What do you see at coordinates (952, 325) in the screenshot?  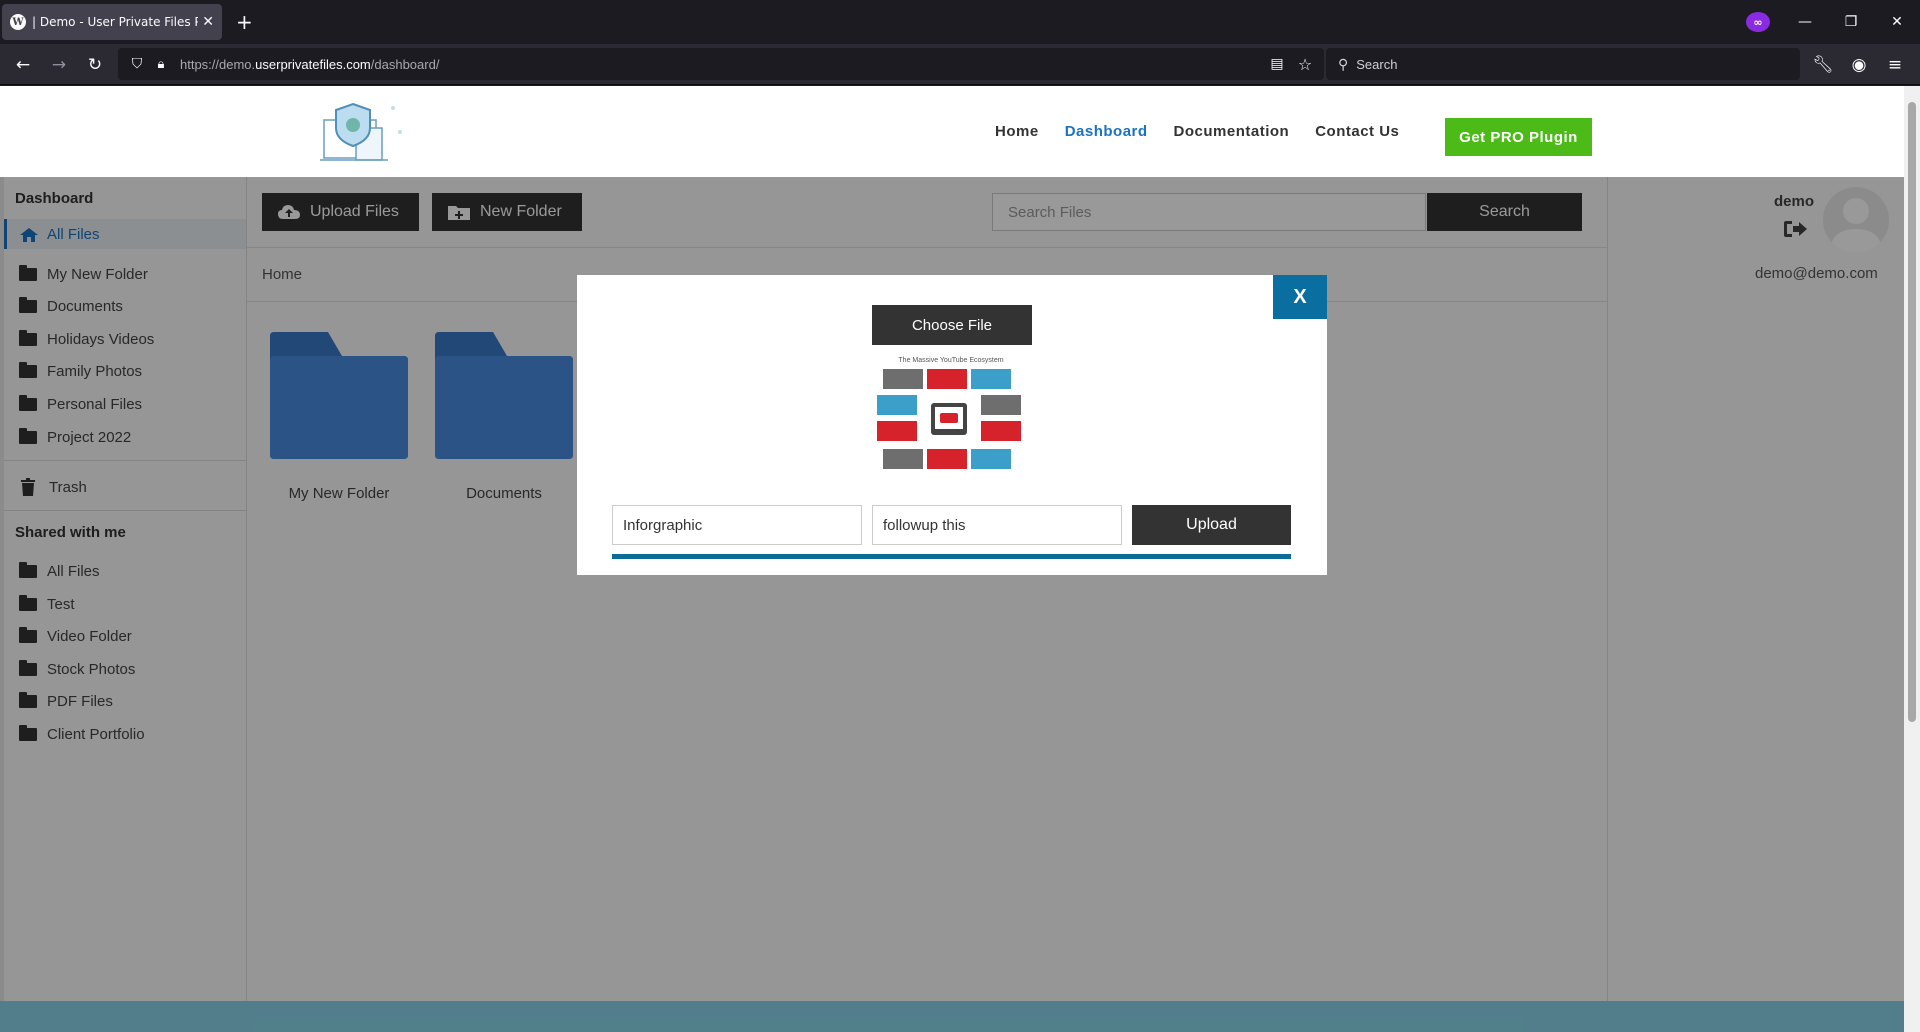 I see `choose-file-button: Choose File` at bounding box center [952, 325].